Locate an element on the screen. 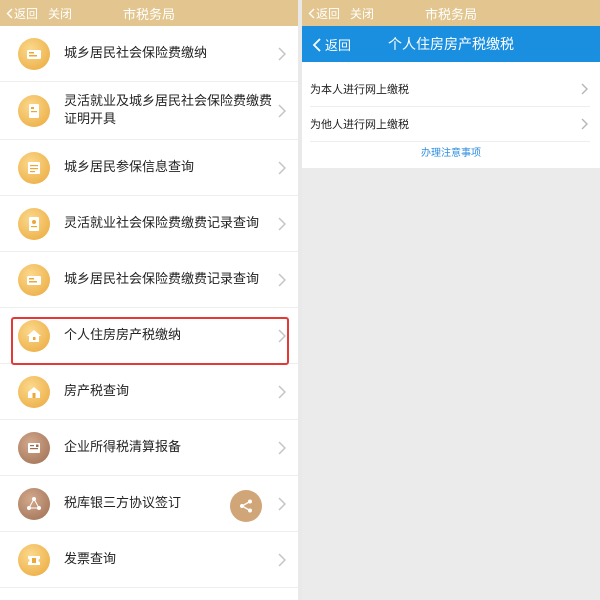 The height and width of the screenshot is (600, 600). list-item-label: 城乡居民社会保险费缴费记录查询 is located at coordinates (162, 279).